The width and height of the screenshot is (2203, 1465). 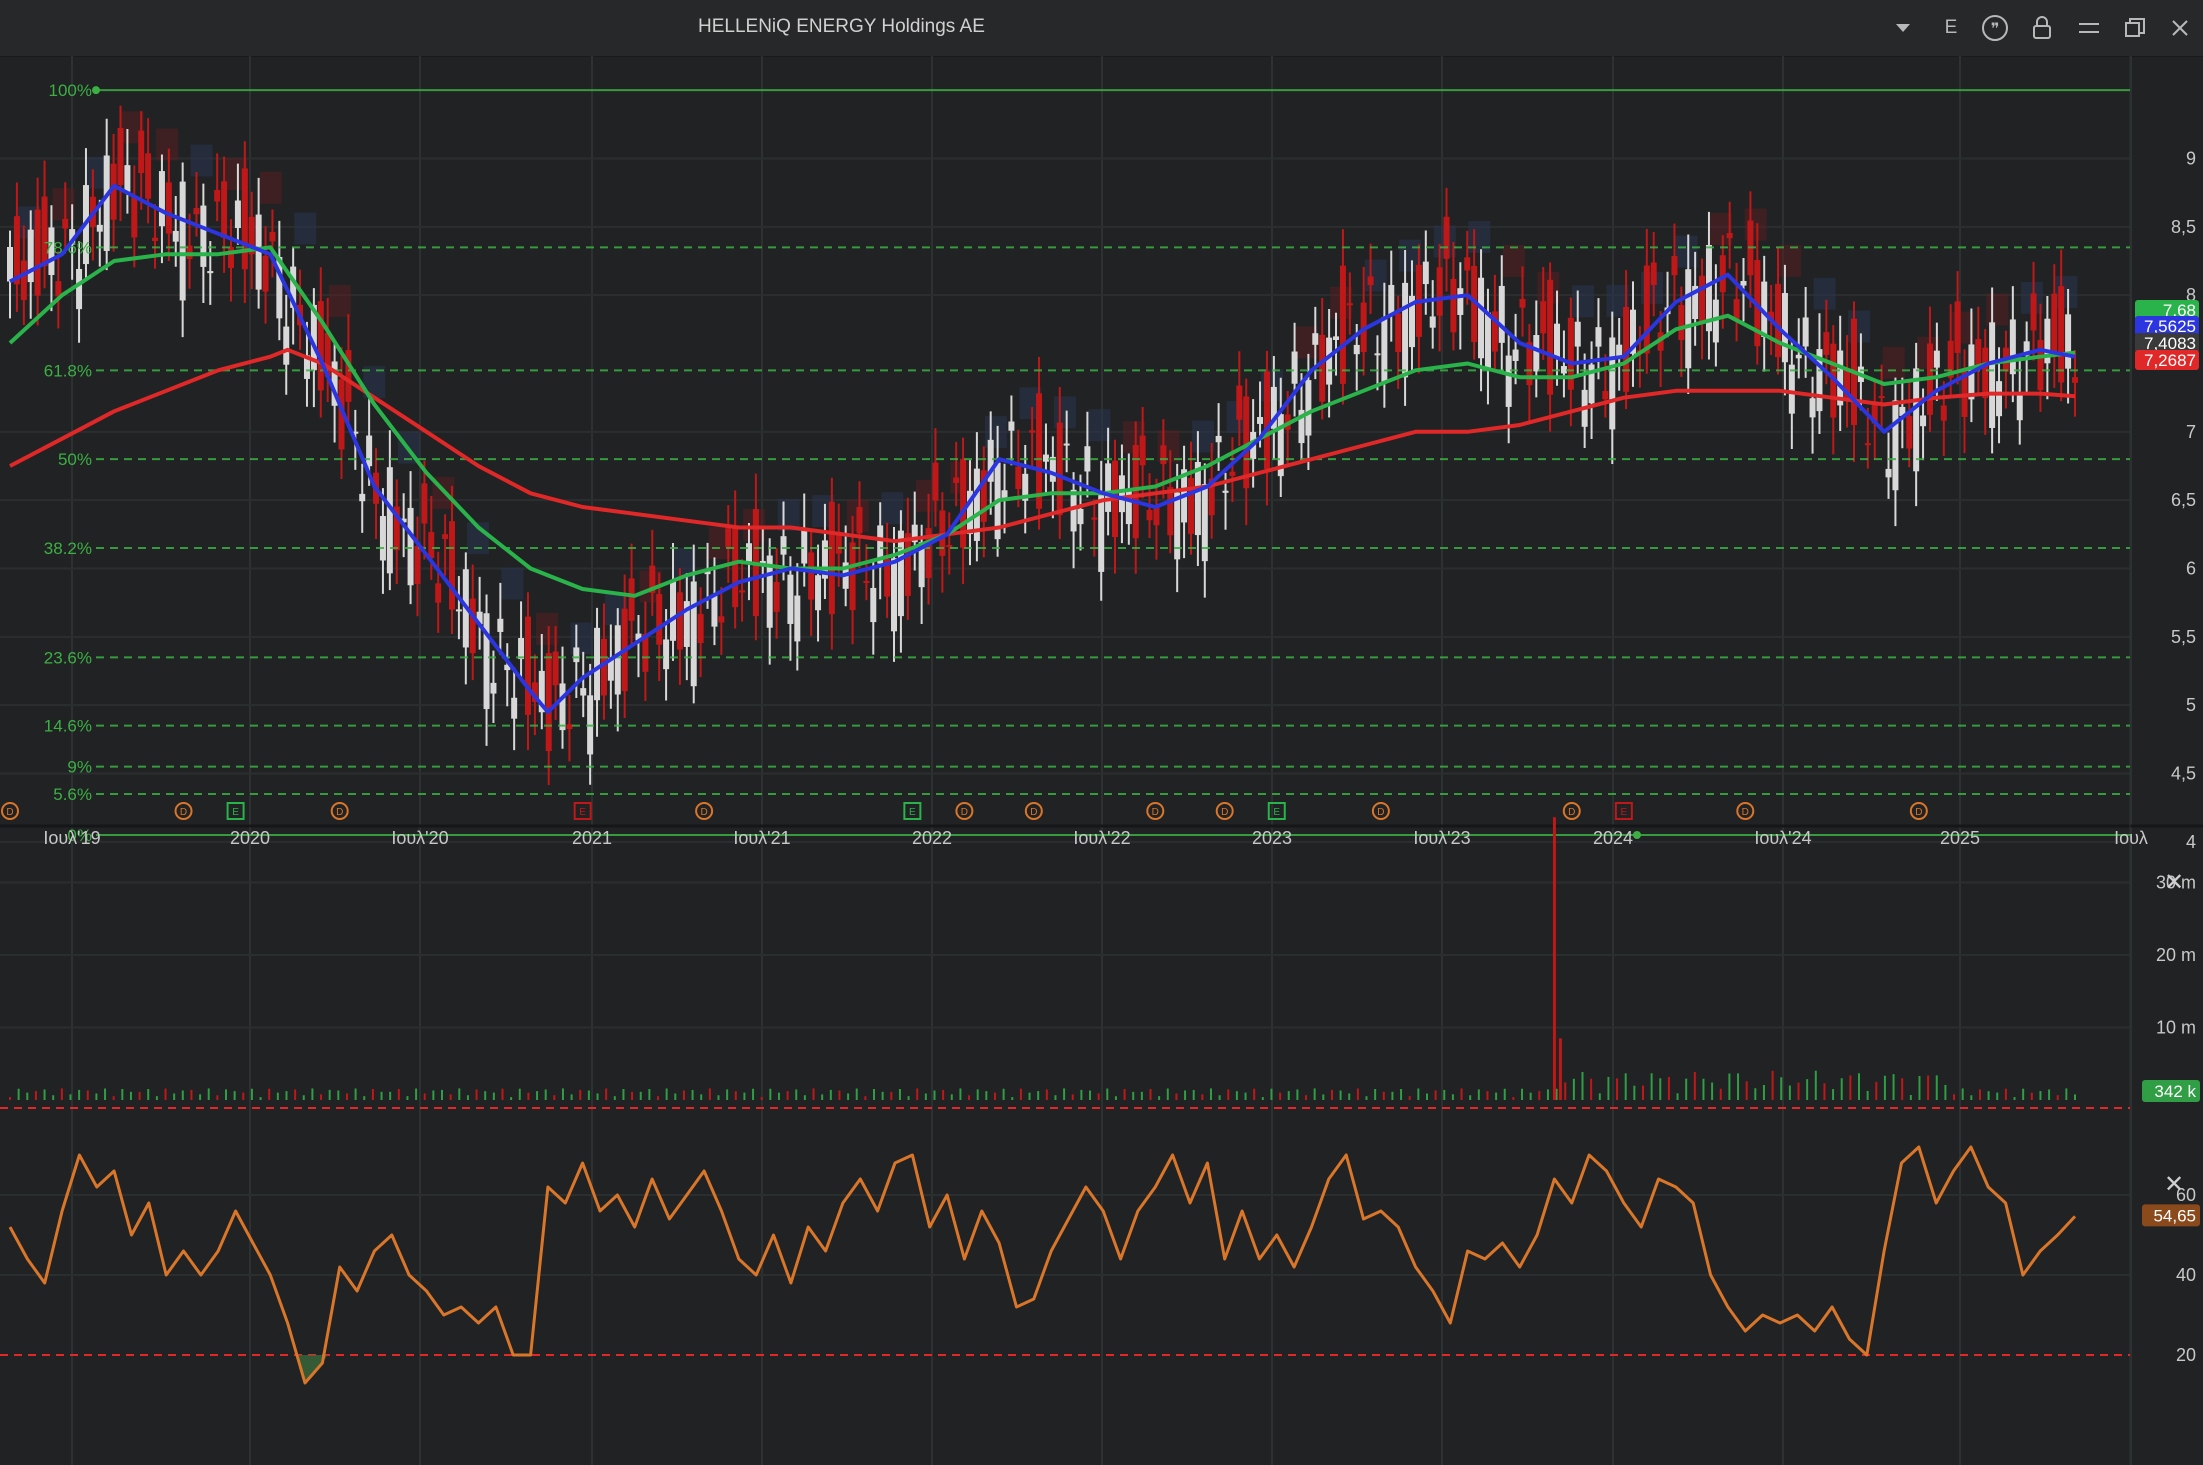 I want to click on price-tag-label: 7,2687, so click(x=2170, y=360).